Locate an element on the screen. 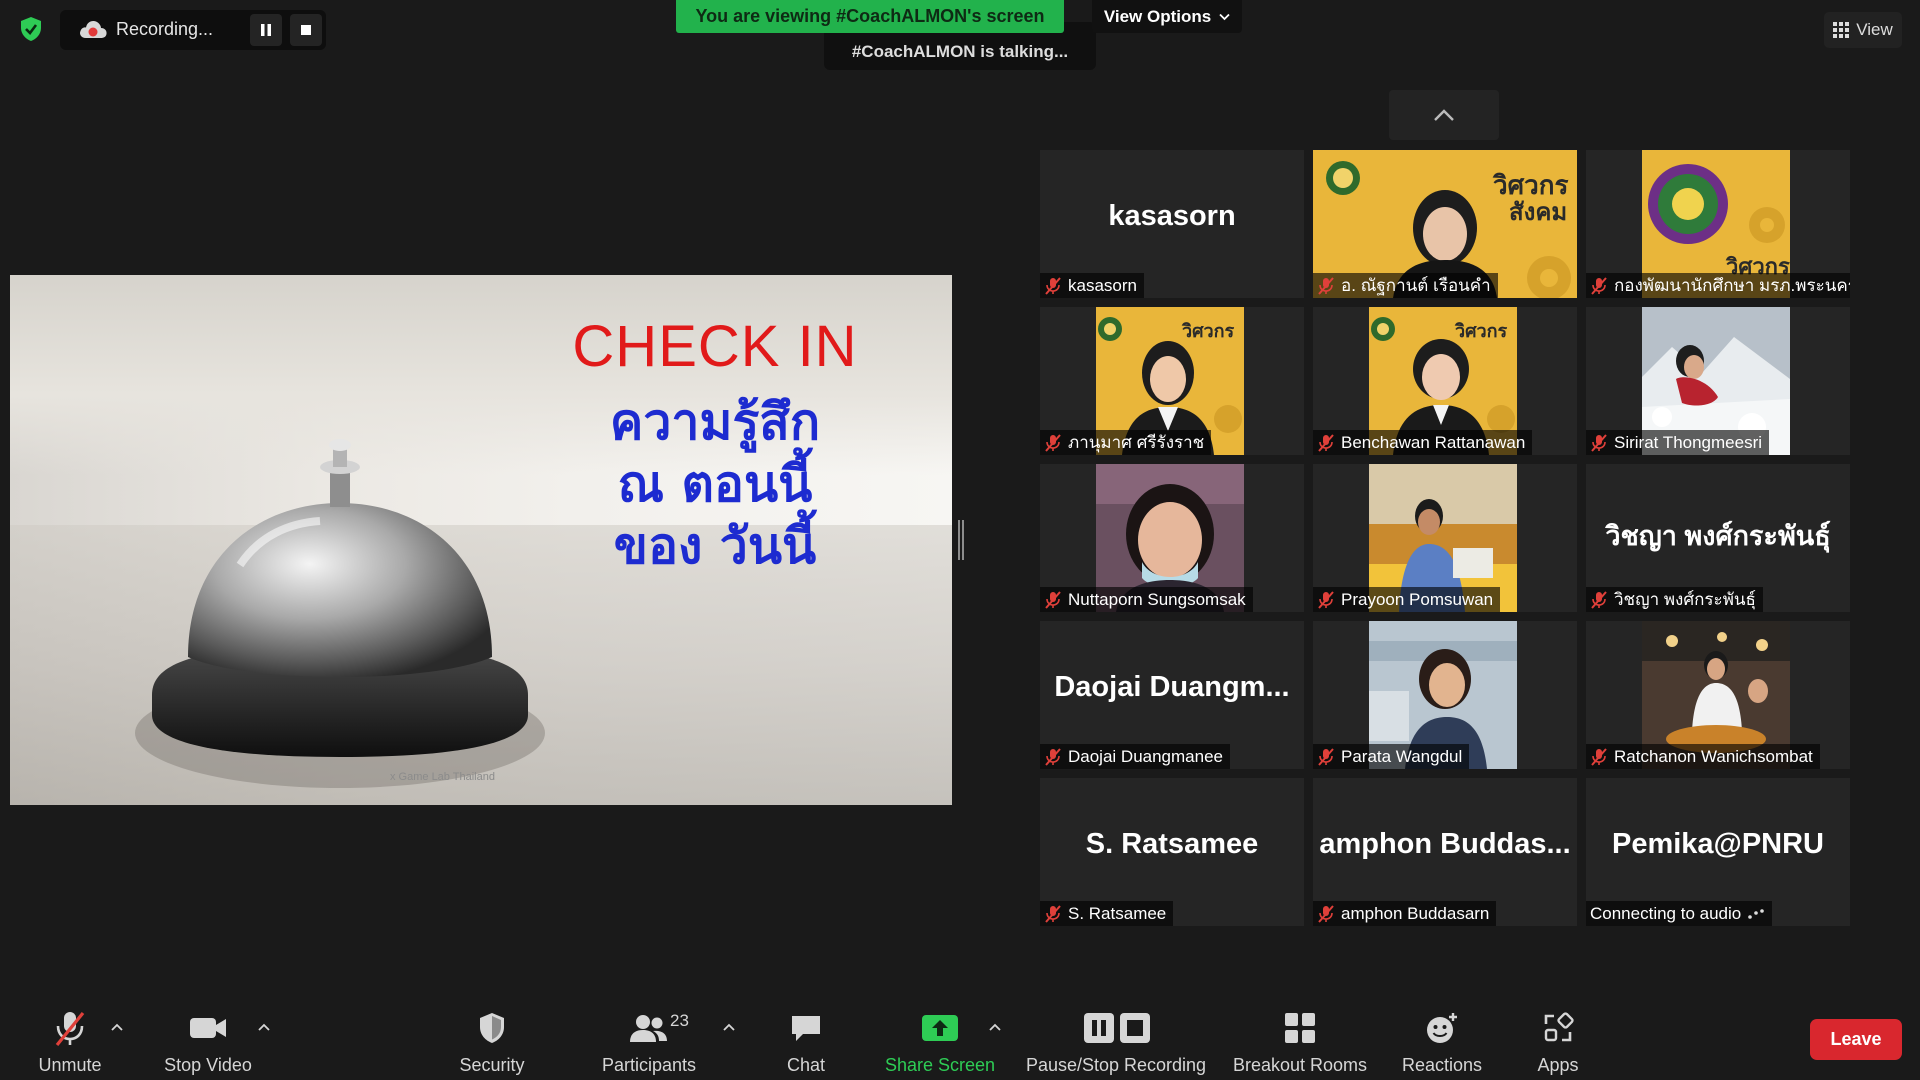  slide-title: CHECK IN is located at coordinates (715, 346).